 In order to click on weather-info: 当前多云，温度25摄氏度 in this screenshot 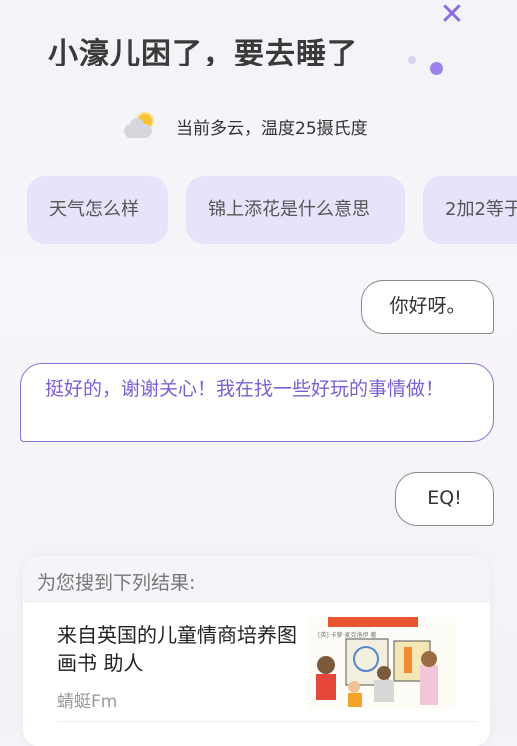, I will do `click(245, 126)`.